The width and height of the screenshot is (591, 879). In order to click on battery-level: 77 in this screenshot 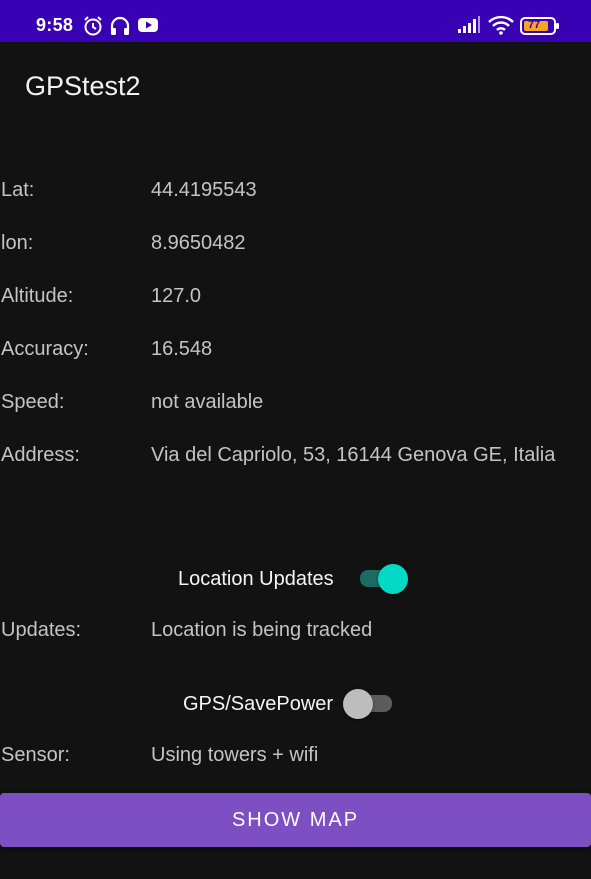, I will do `click(534, 25)`.